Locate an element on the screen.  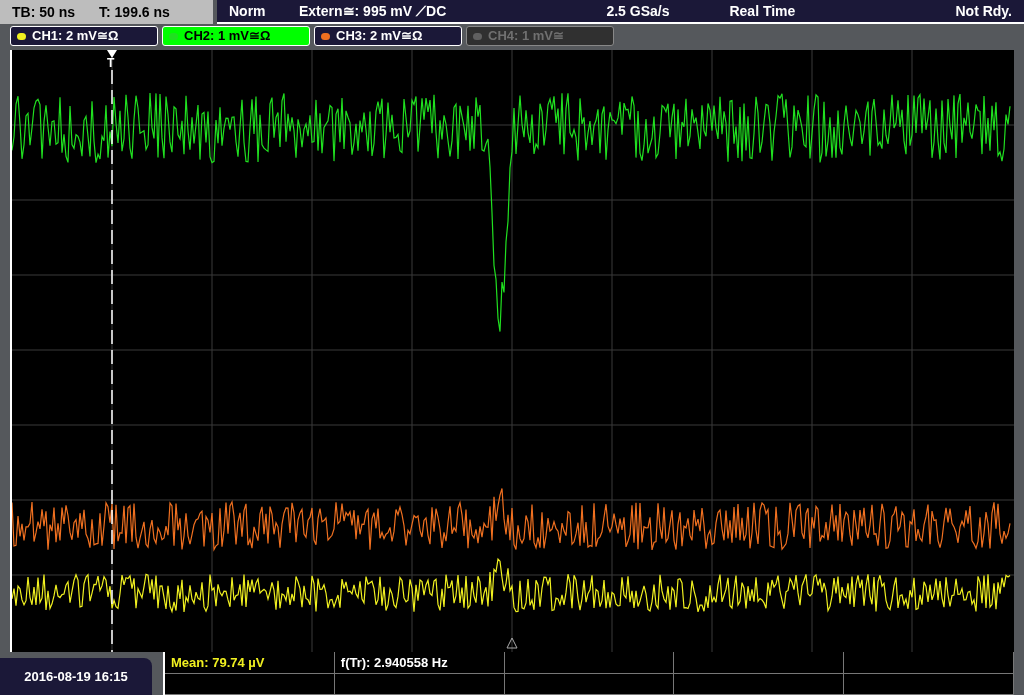
channel-button: CH2: 1 mV≅Ω is located at coordinates (236, 36).